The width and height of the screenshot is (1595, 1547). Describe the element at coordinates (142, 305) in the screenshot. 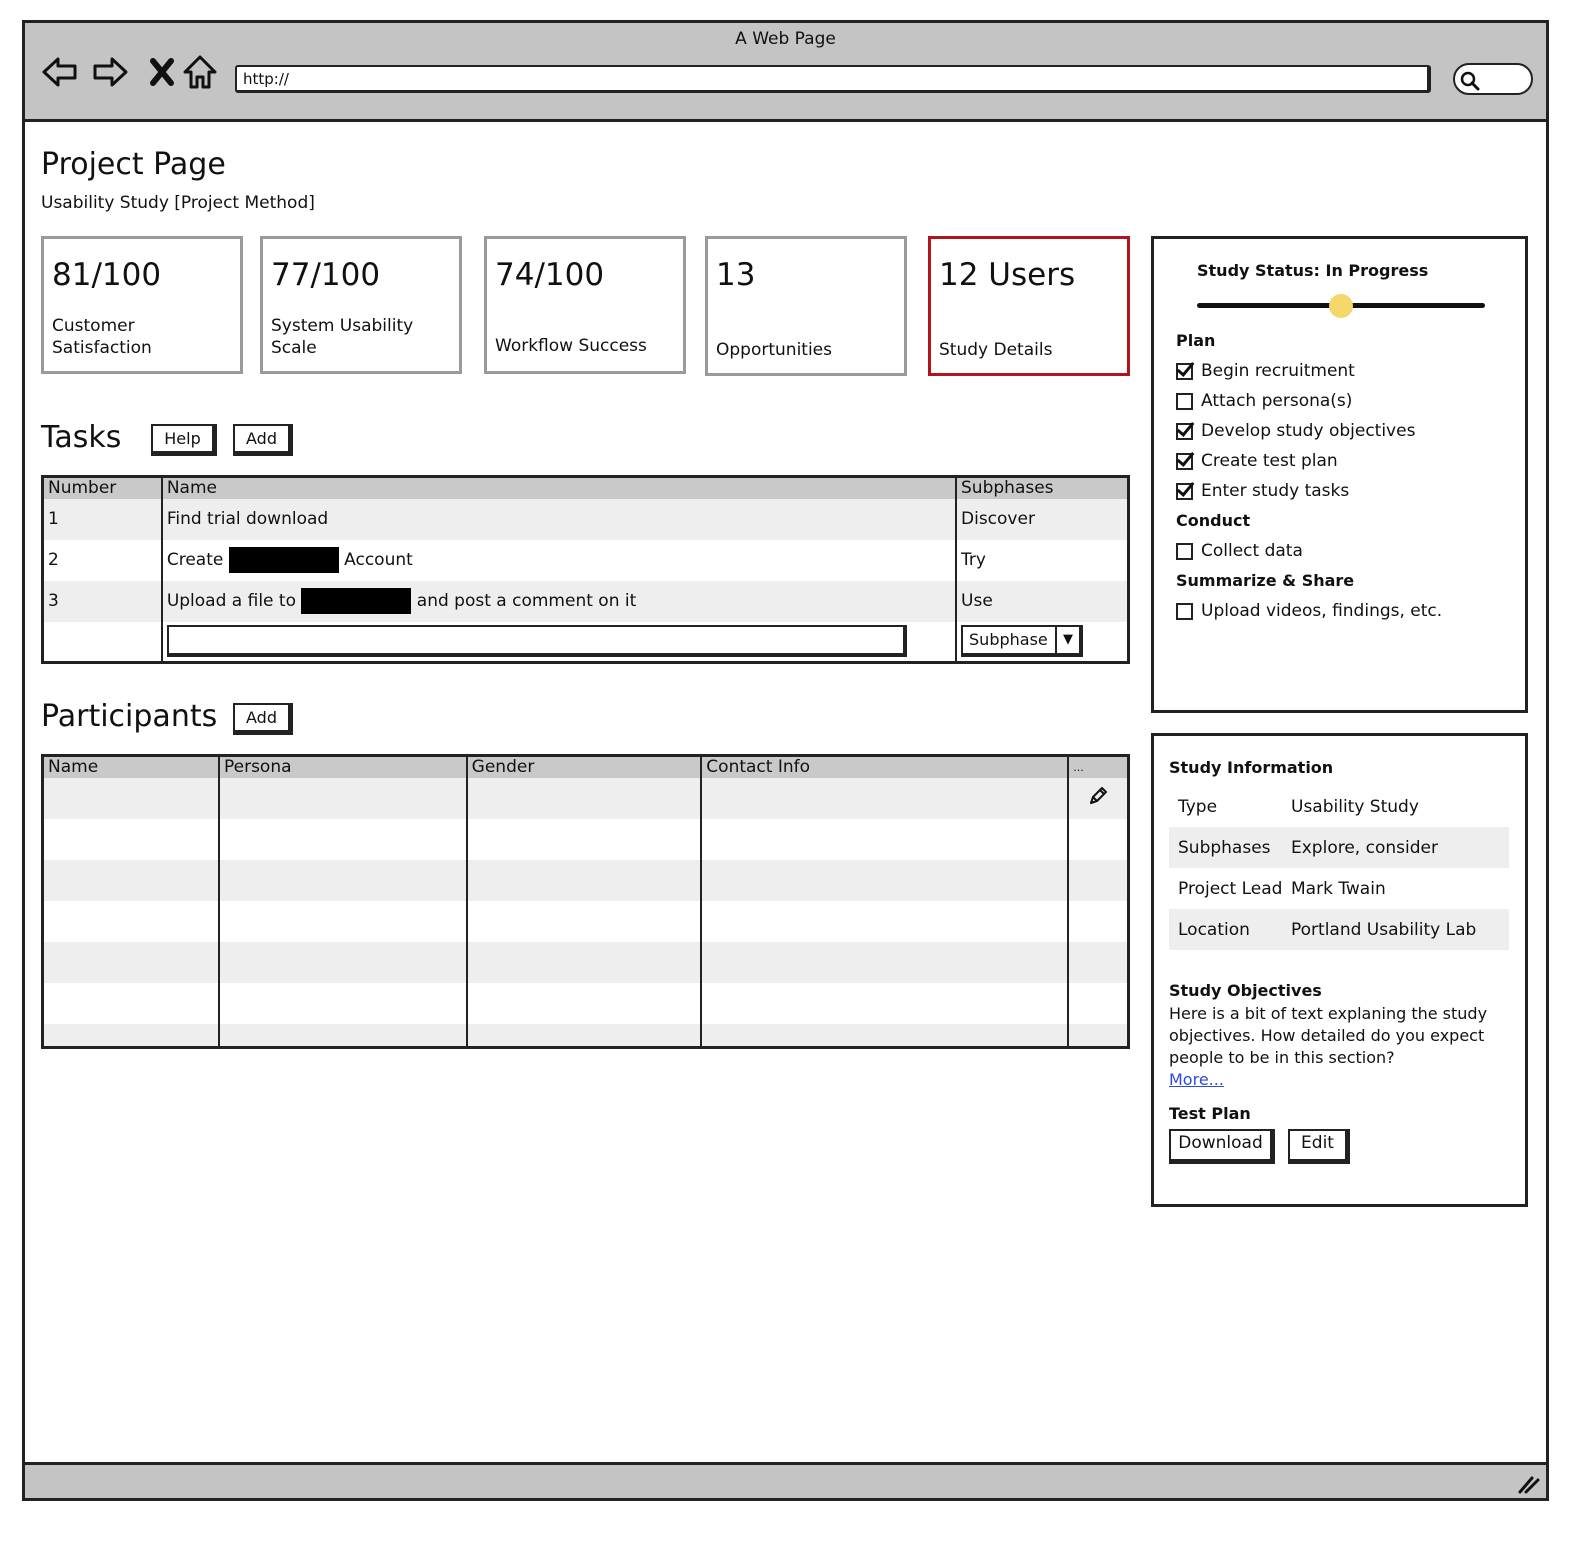

I see `metric-card-customer-satisfaction: 81/100 Customer Satisfaction` at that location.